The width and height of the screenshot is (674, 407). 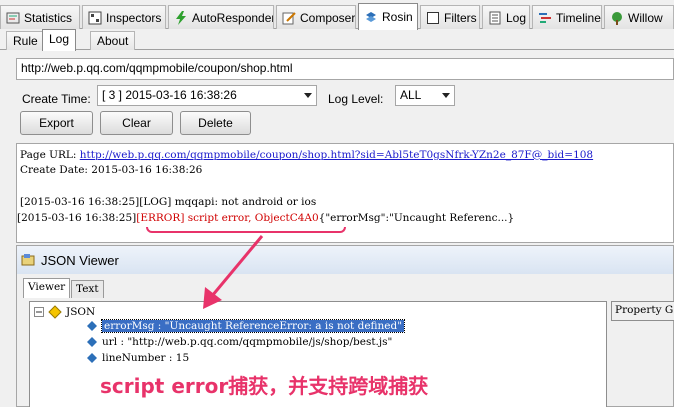 I want to click on tab-rule: Rule, so click(x=25, y=40).